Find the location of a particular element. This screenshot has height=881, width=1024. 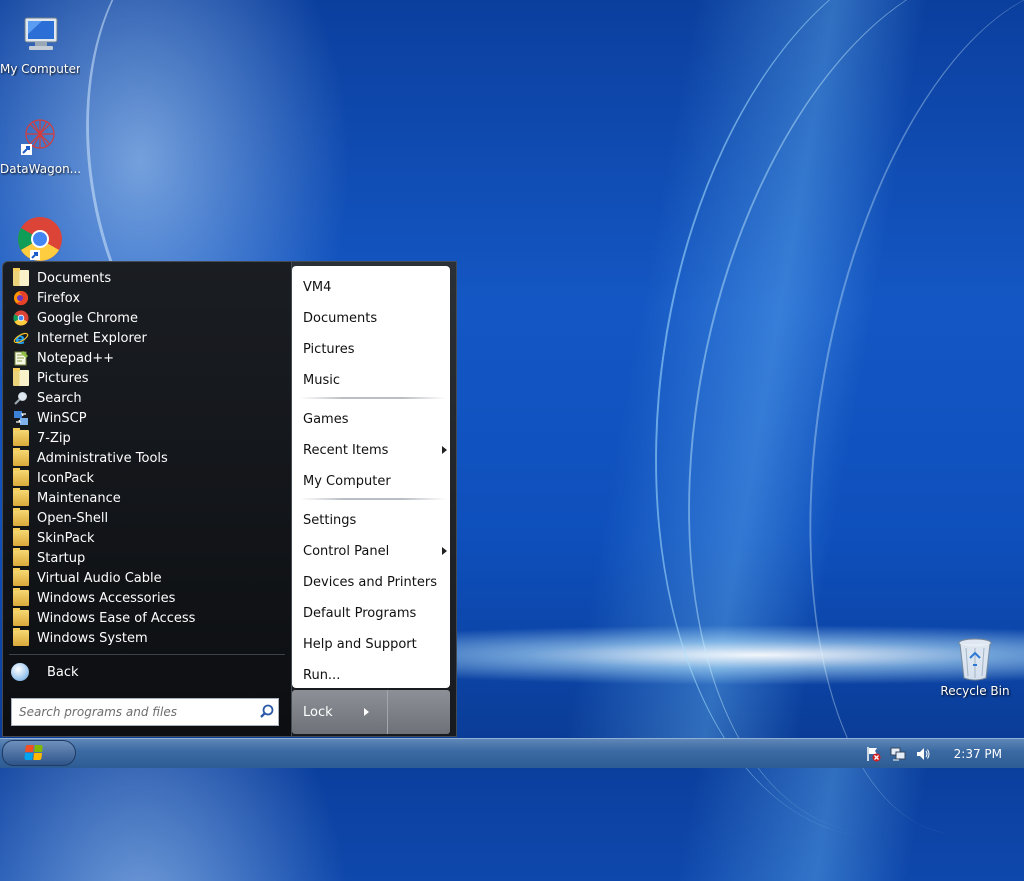

desktop-icon-label: My Computer is located at coordinates (40, 69).